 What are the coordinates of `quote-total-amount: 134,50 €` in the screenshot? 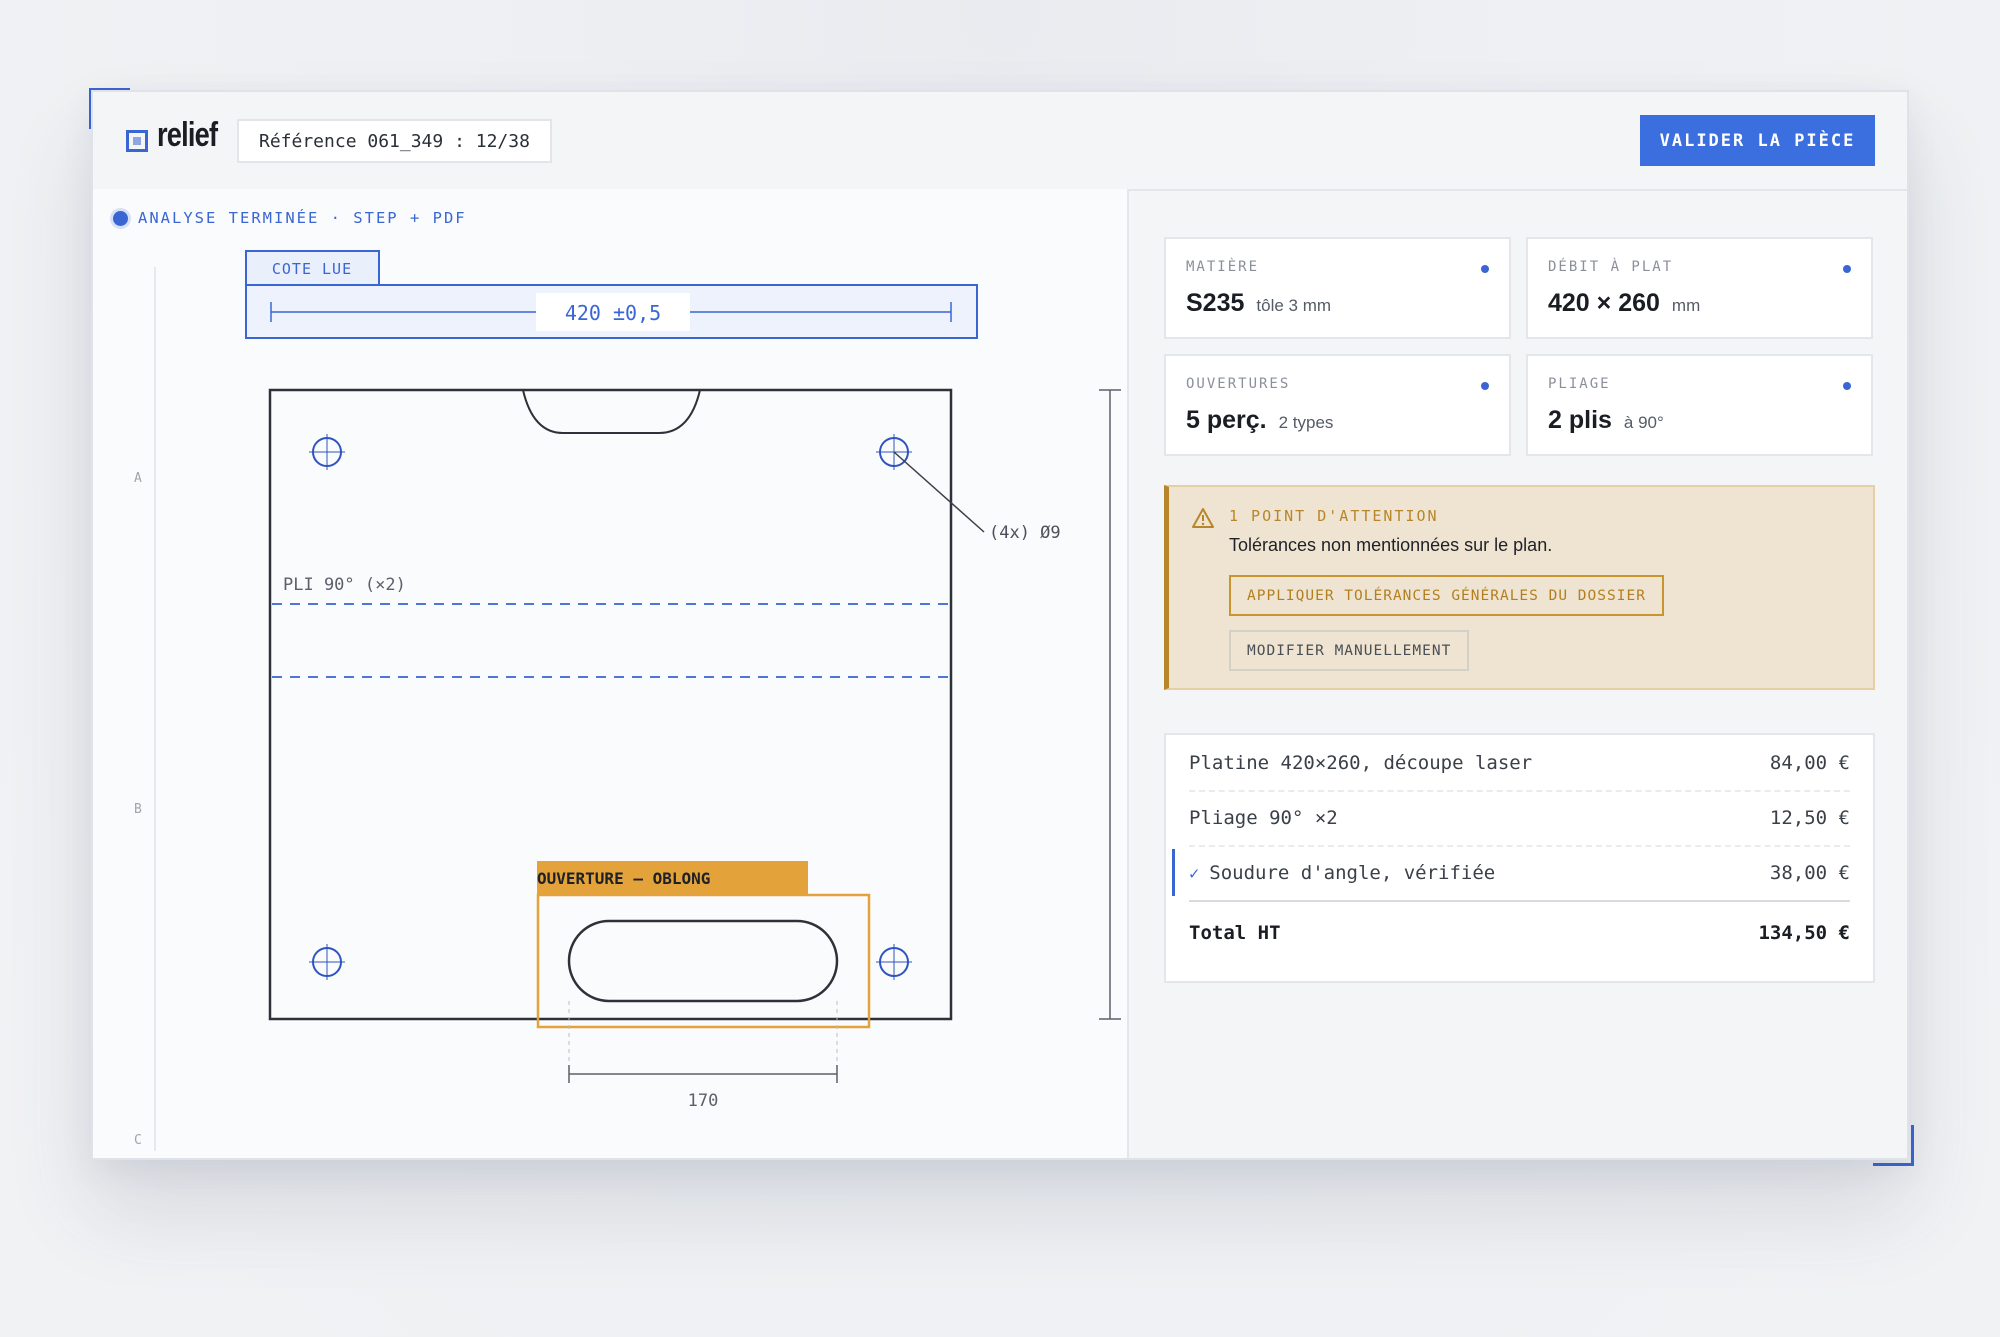 It's located at (1804, 932).